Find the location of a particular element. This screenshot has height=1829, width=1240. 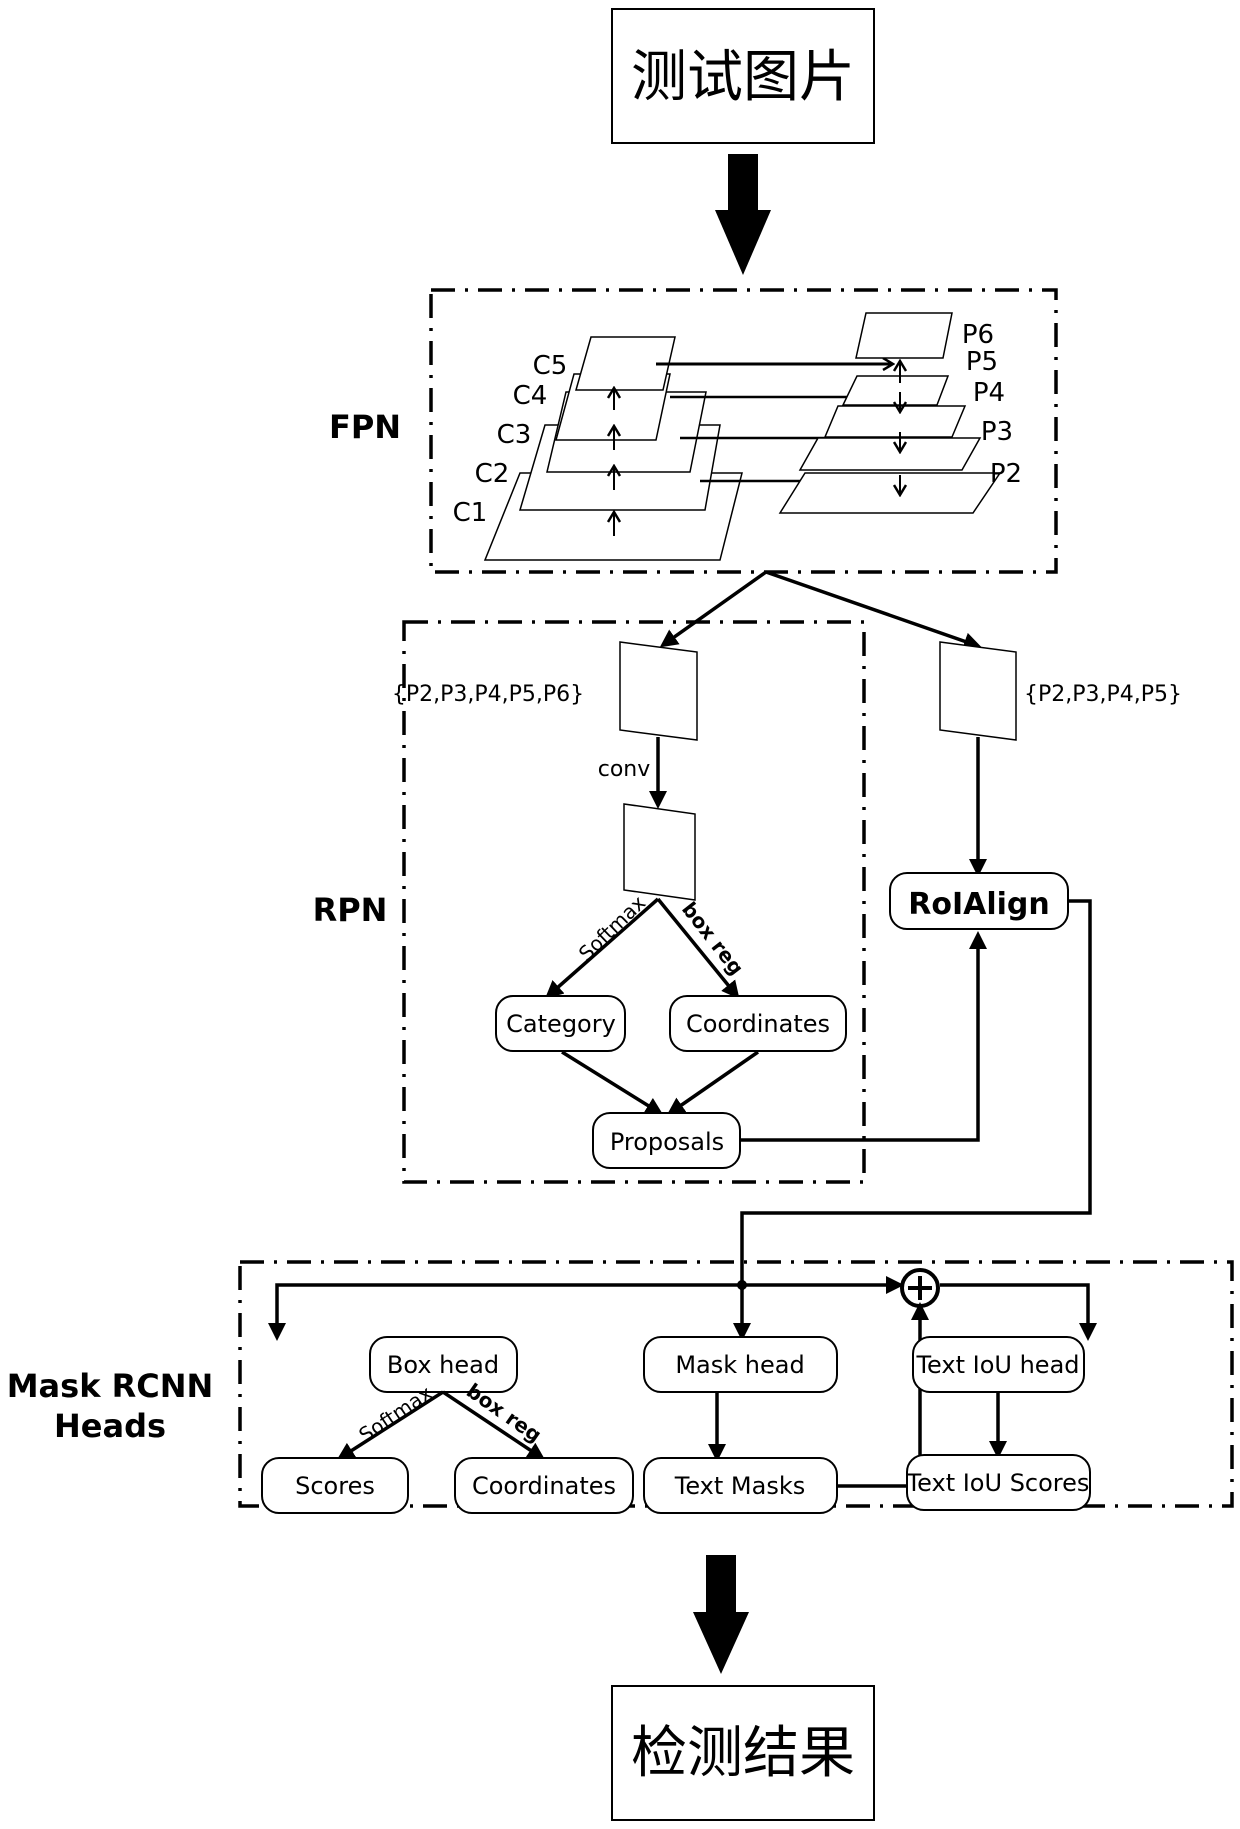

svg-text: Scores is located at coordinates (335, 1486).